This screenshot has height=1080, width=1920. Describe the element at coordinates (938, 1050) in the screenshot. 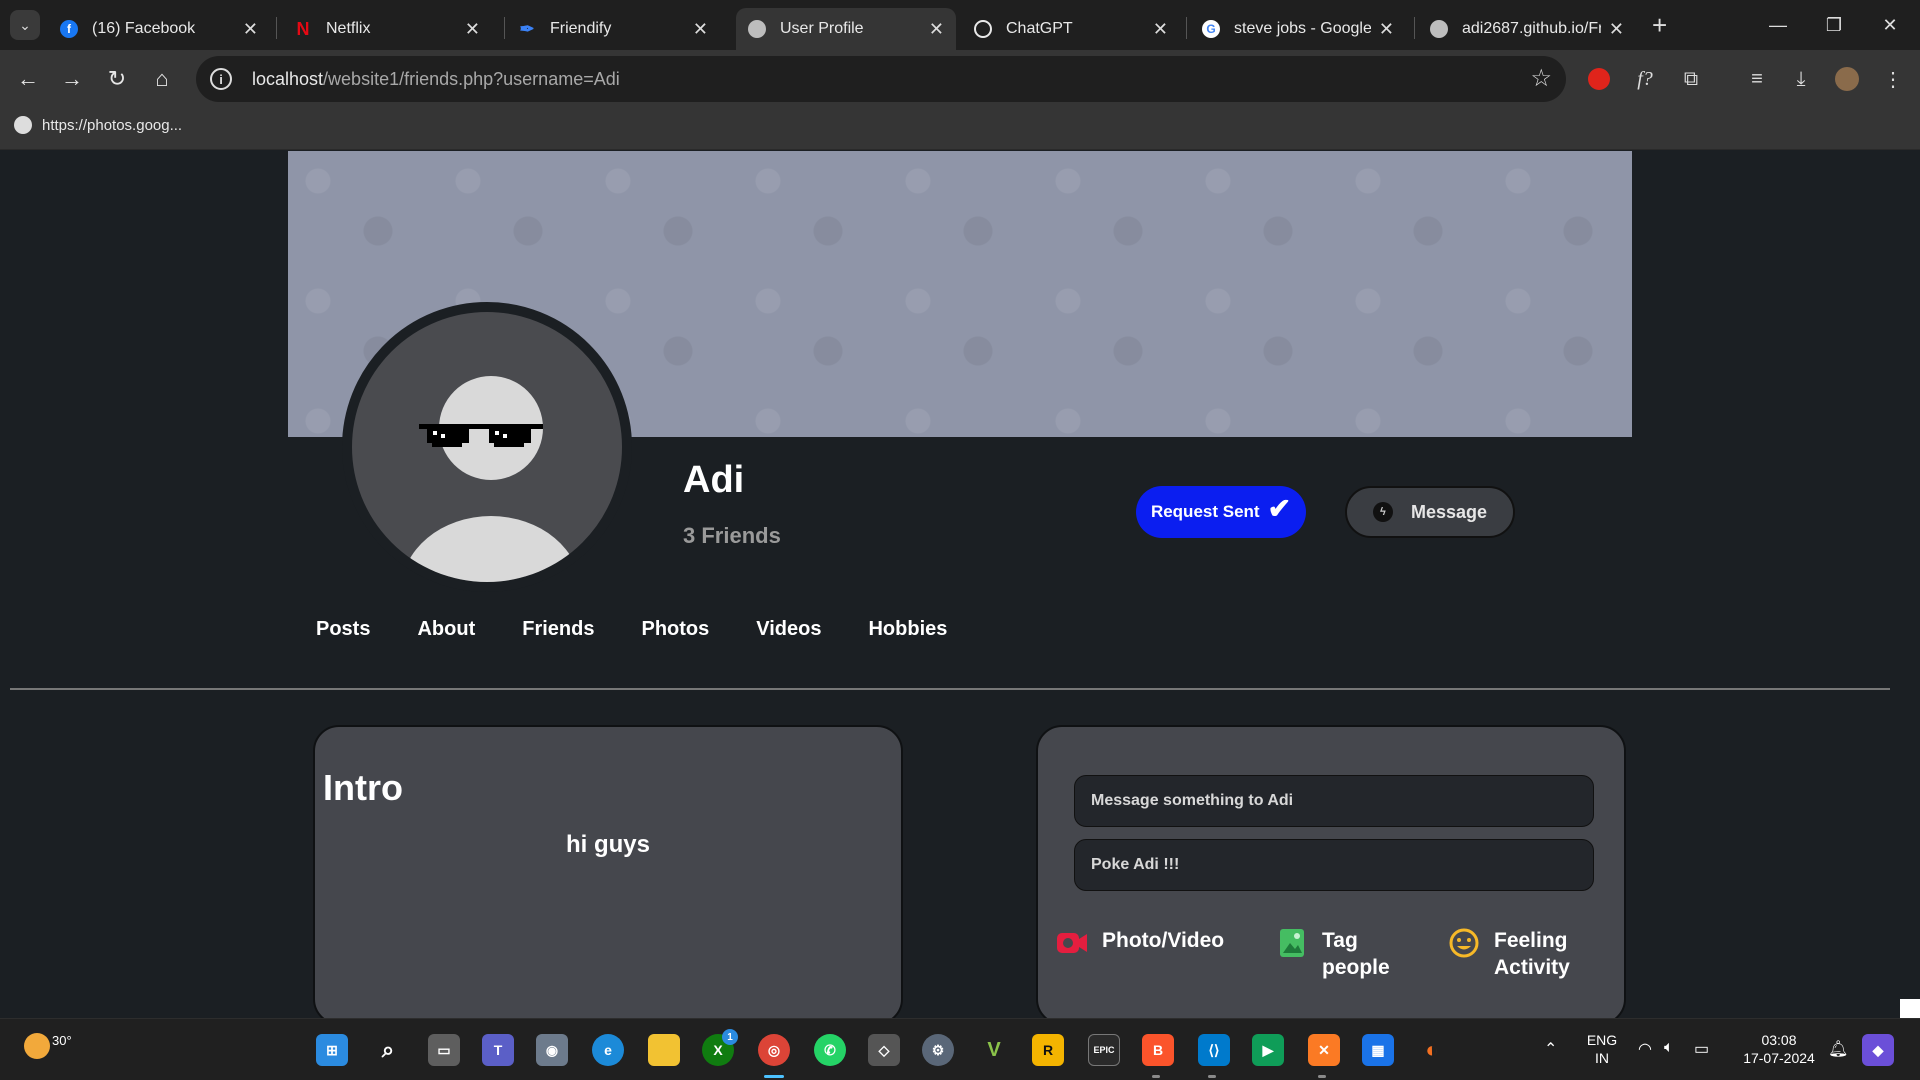

I see `settings-gear-icon: ⚙` at that location.